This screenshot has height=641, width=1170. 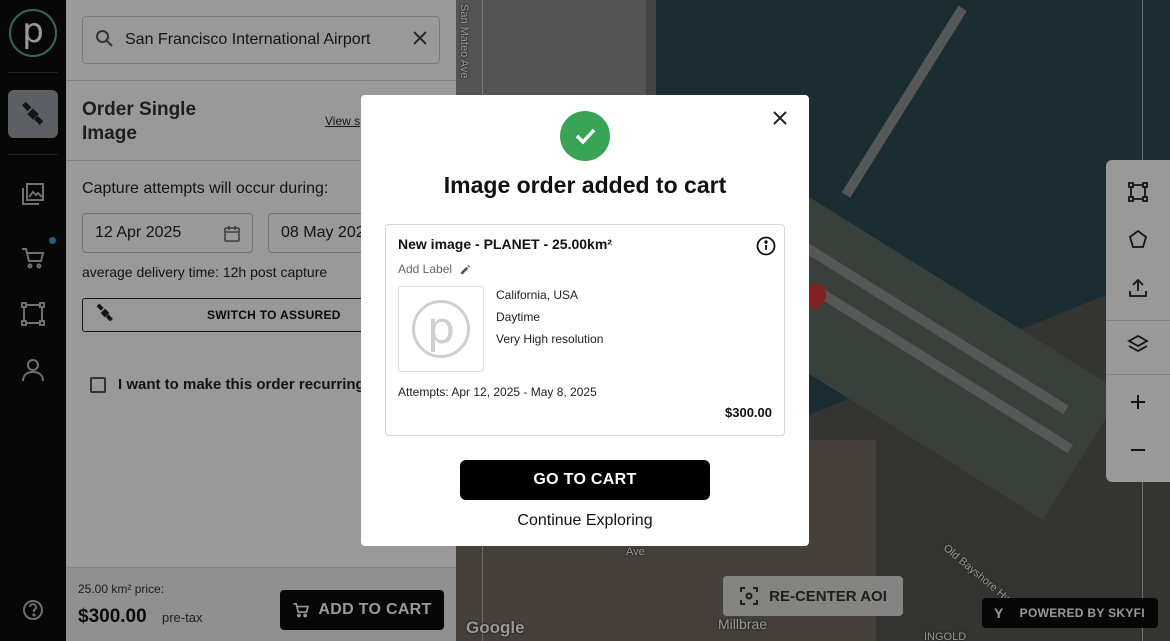 What do you see at coordinates (550, 339) in the screenshot?
I see `order-resolution: Very High resolution` at bounding box center [550, 339].